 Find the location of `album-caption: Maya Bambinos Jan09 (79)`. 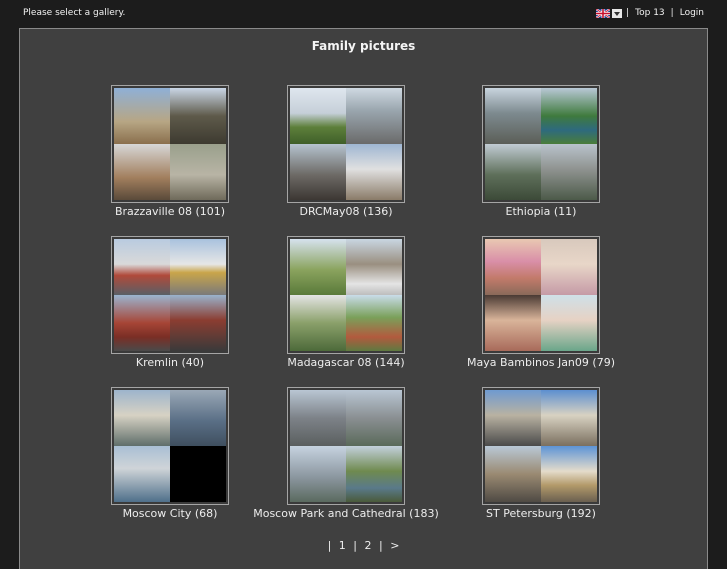

album-caption: Maya Bambinos Jan09 (79) is located at coordinates (541, 362).